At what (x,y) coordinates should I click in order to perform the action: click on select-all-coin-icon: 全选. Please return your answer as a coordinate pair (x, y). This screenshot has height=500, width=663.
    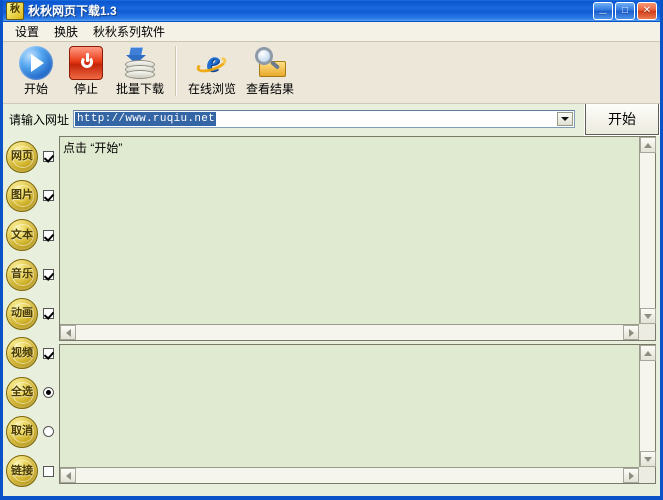
    Looking at the image, I should click on (22, 392).